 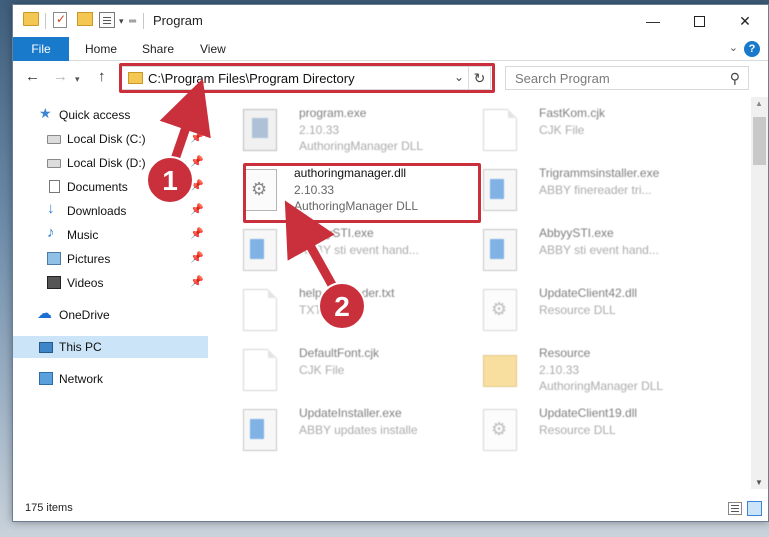 I want to click on expand-ribbon-icon: ⌄, so click(x=733, y=47).